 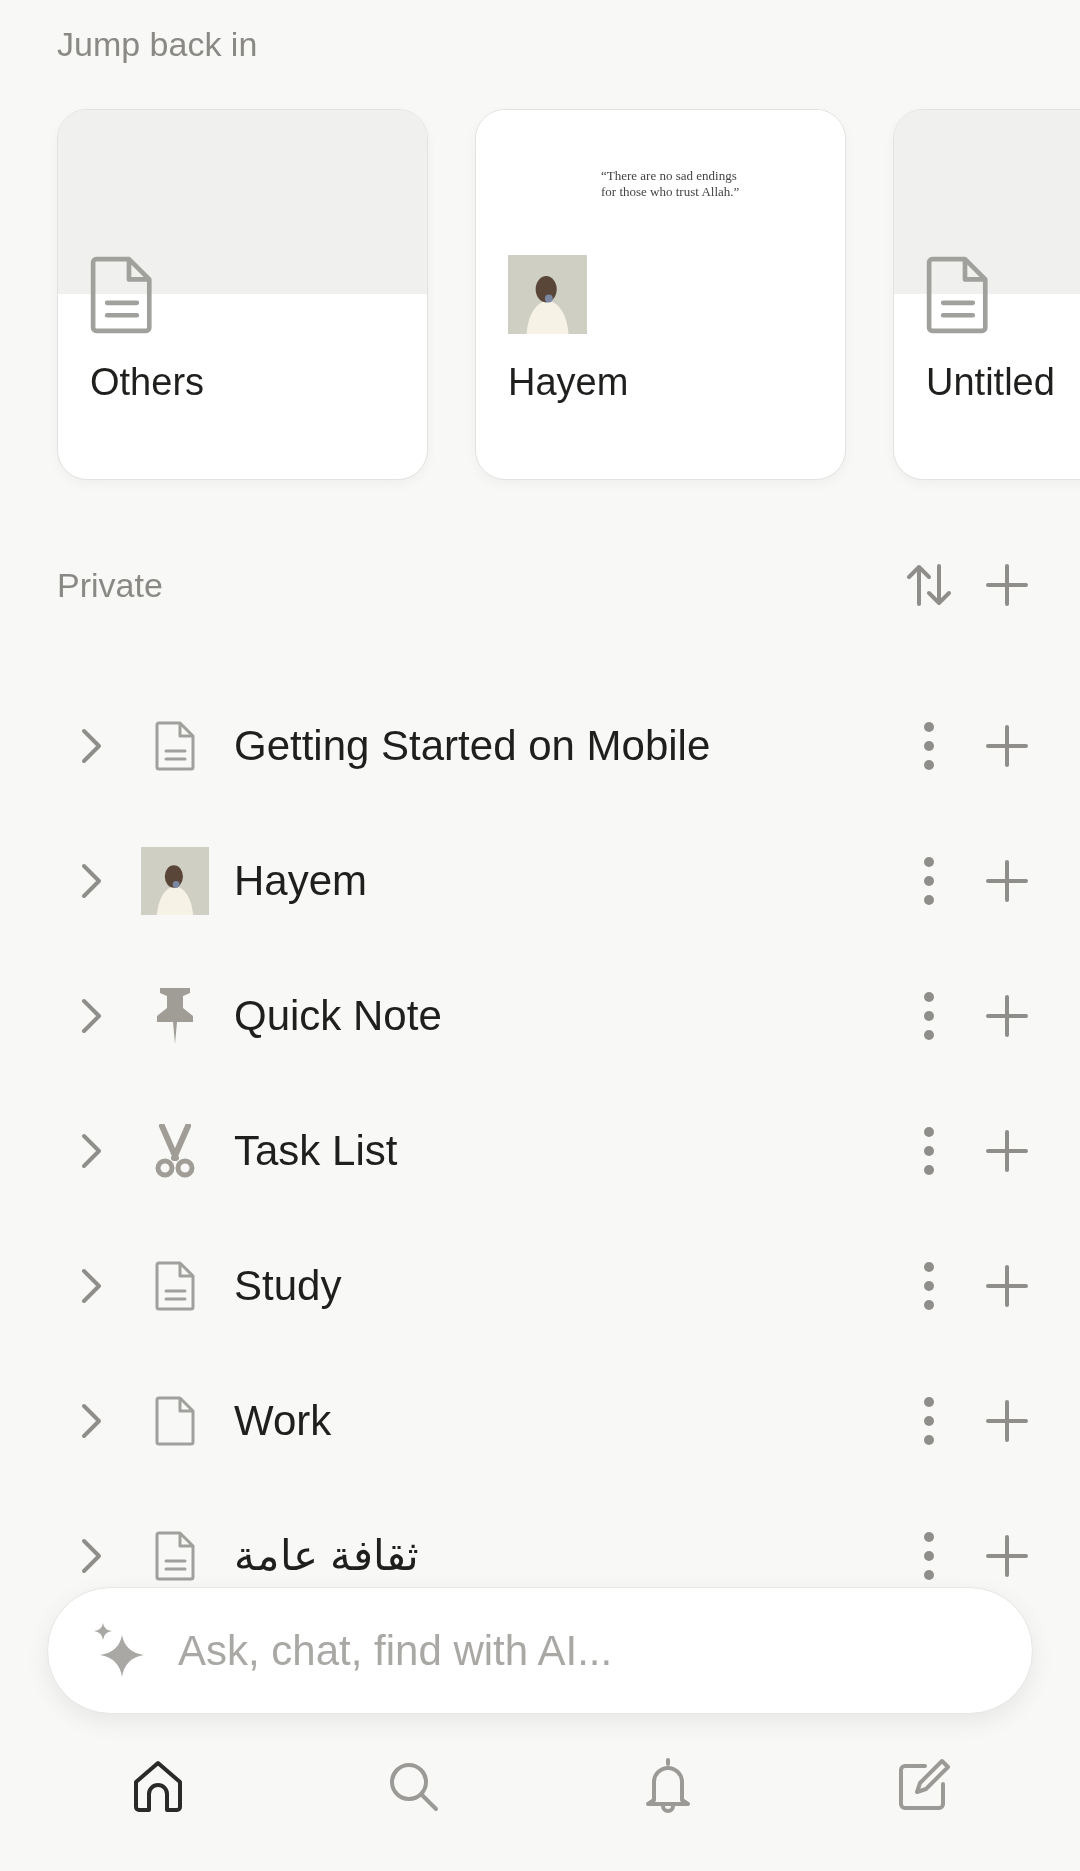 I want to click on page-card: “There are no sad endings for those who trust Allah.” Hayem, so click(x=660, y=294).